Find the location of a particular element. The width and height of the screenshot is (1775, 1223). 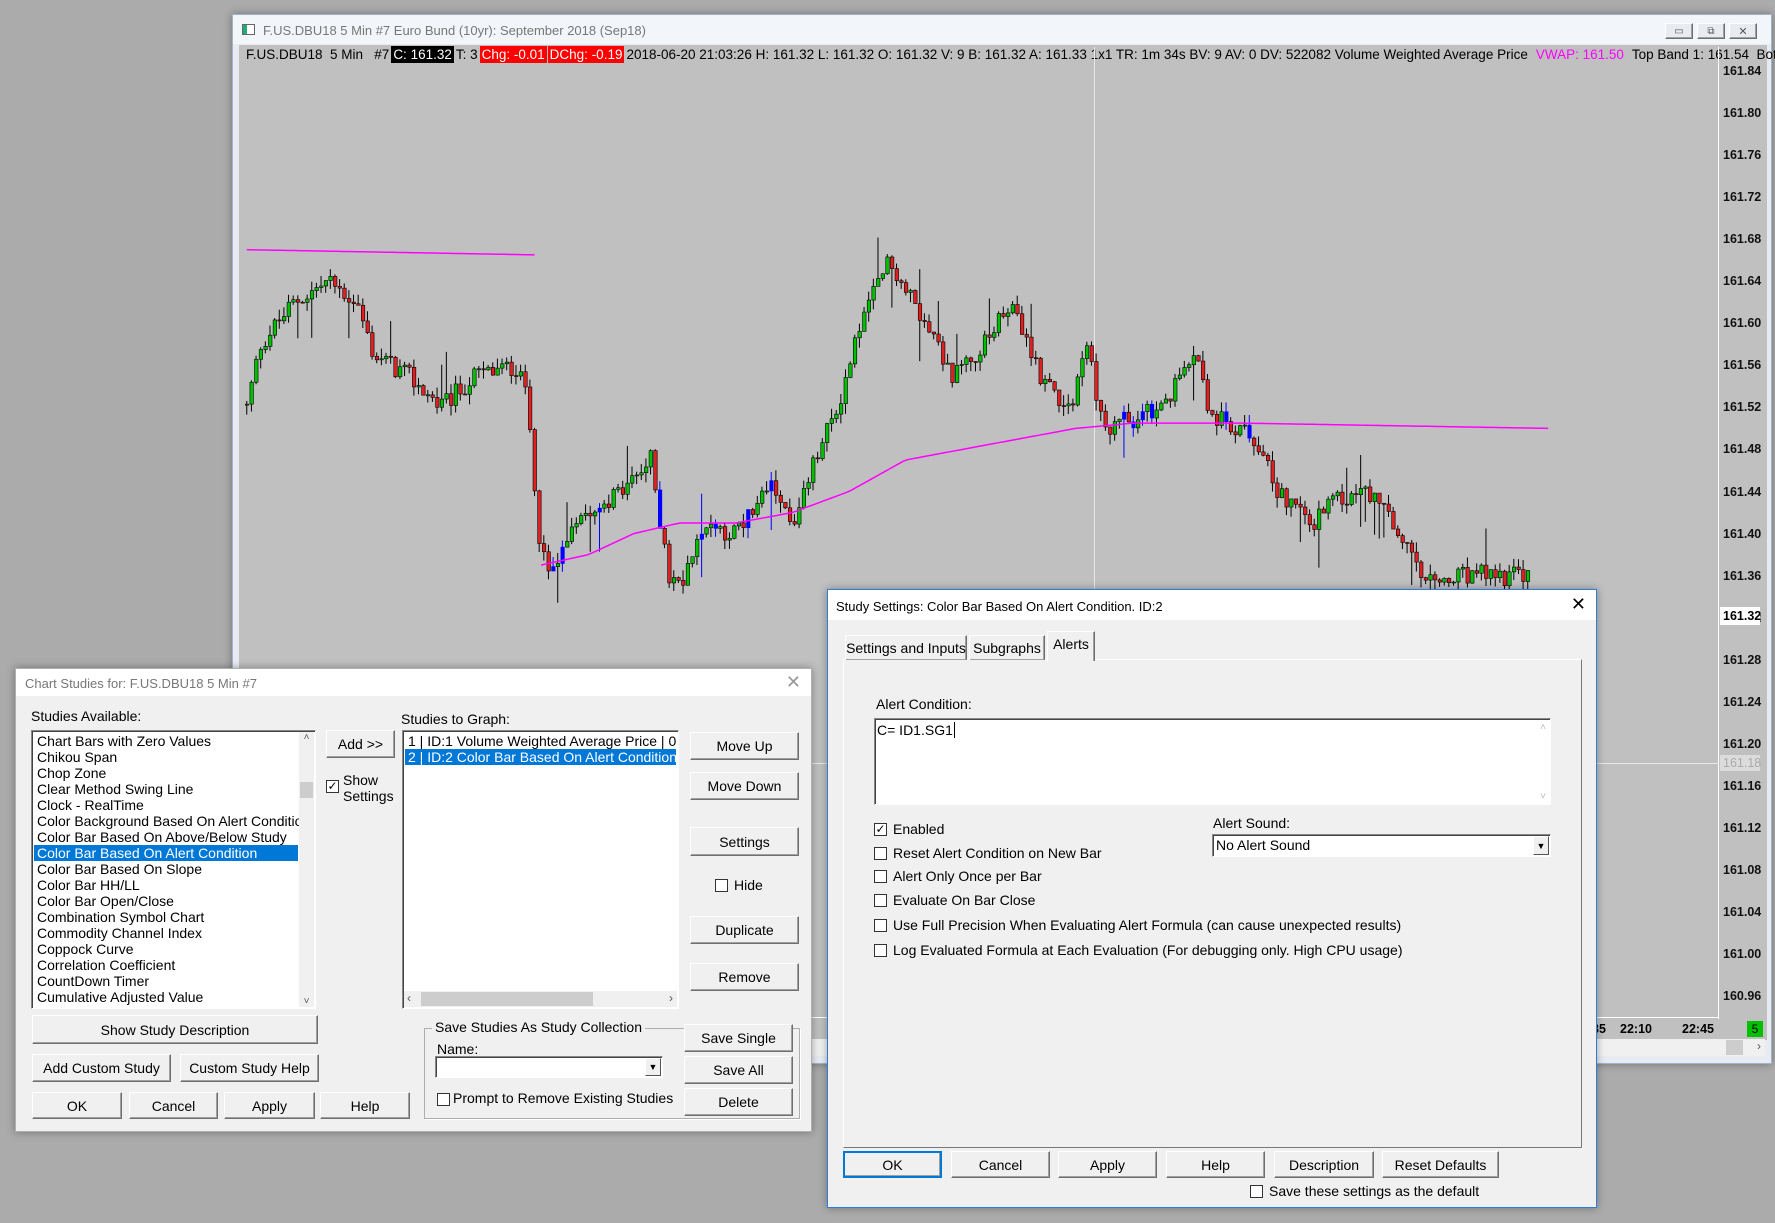

study-available-item: Cumulative Adjusted Value is located at coordinates (166, 997).